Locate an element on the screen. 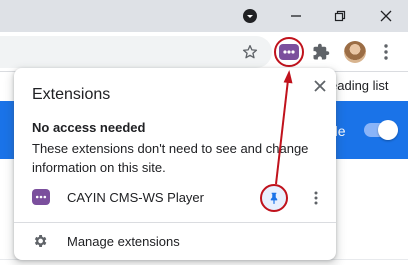 This screenshot has width=408, height=265. menu-circle-icon is located at coordinates (250, 16).